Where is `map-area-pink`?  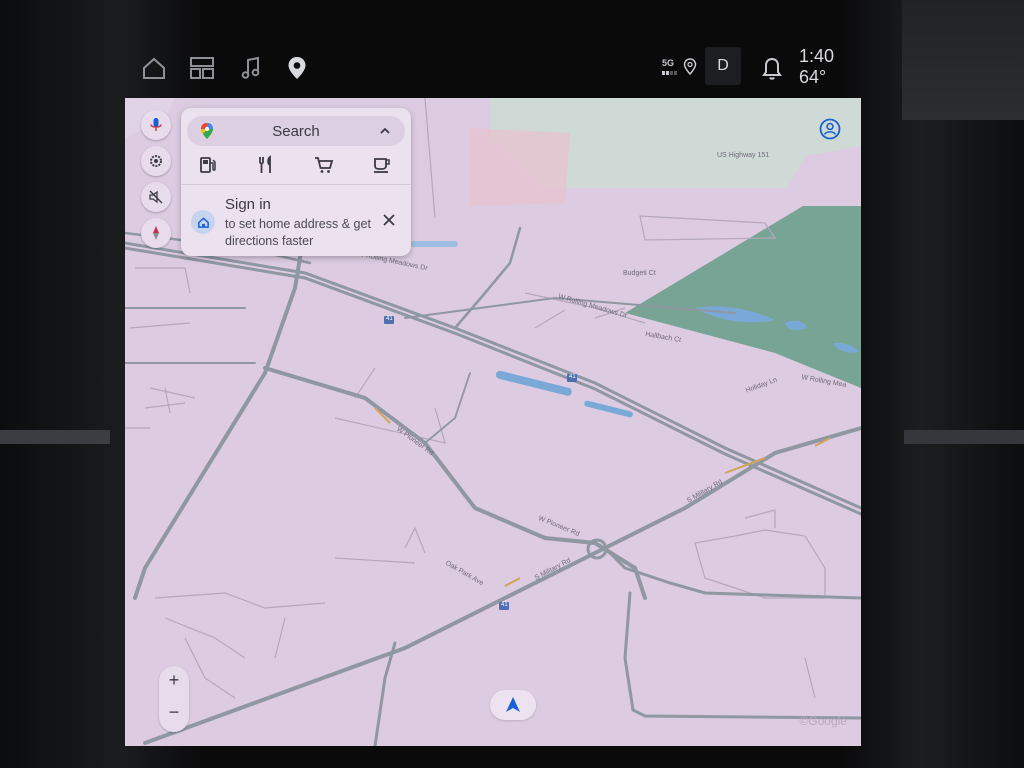
map-area-pink is located at coordinates (520, 167).